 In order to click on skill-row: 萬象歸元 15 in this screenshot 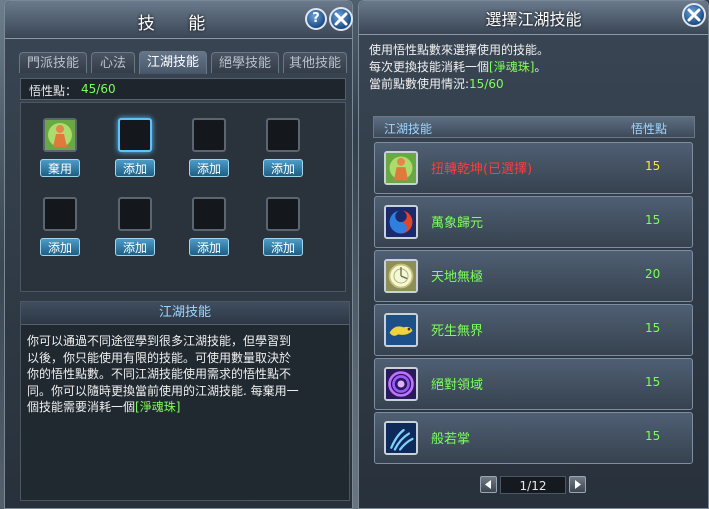, I will do `click(533, 222)`.